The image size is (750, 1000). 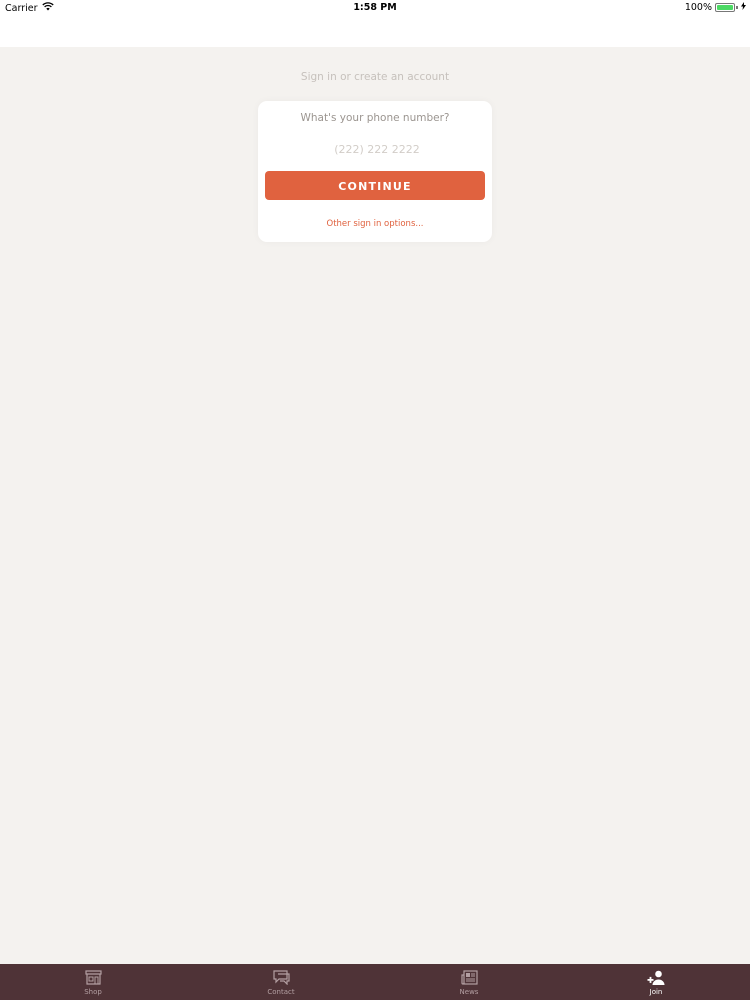 I want to click on tab-shop: Shop, so click(x=93, y=982).